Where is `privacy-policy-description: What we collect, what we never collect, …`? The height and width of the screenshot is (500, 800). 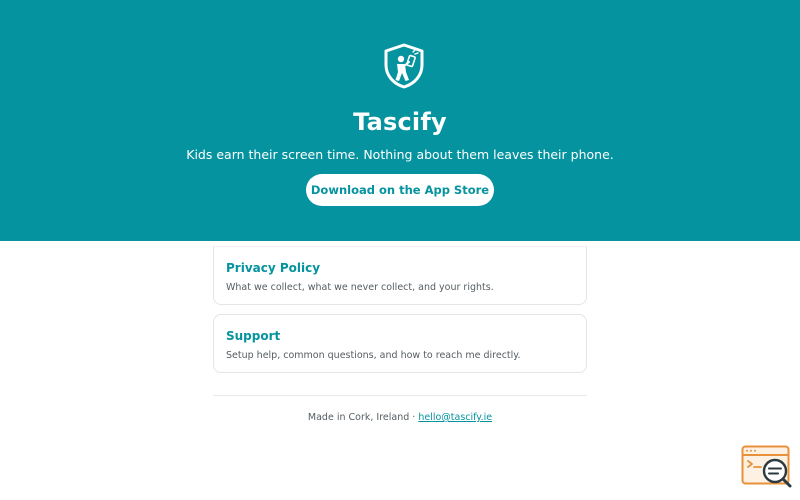 privacy-policy-description: What we collect, what we never collect, … is located at coordinates (360, 287).